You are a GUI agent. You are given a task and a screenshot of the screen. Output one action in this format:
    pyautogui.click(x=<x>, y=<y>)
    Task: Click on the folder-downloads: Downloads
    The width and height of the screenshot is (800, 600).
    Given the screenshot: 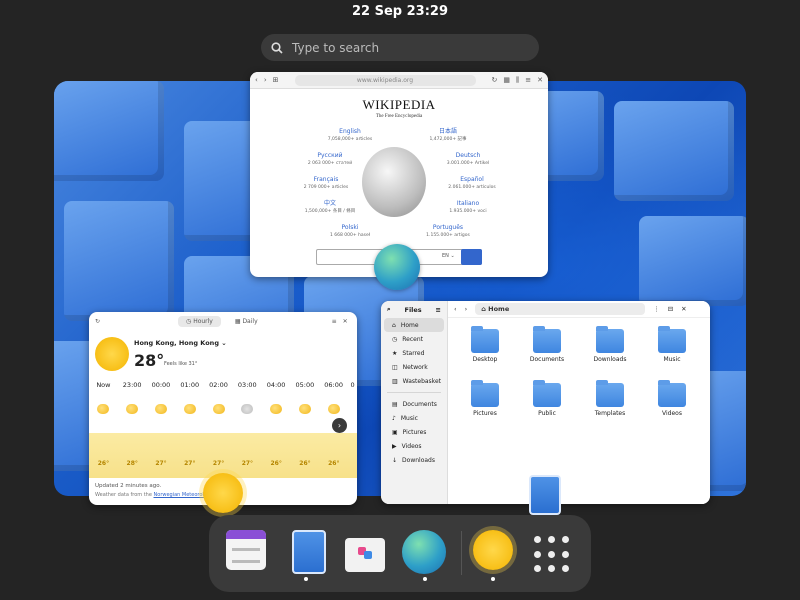 What is the action you would take?
    pyautogui.click(x=610, y=344)
    